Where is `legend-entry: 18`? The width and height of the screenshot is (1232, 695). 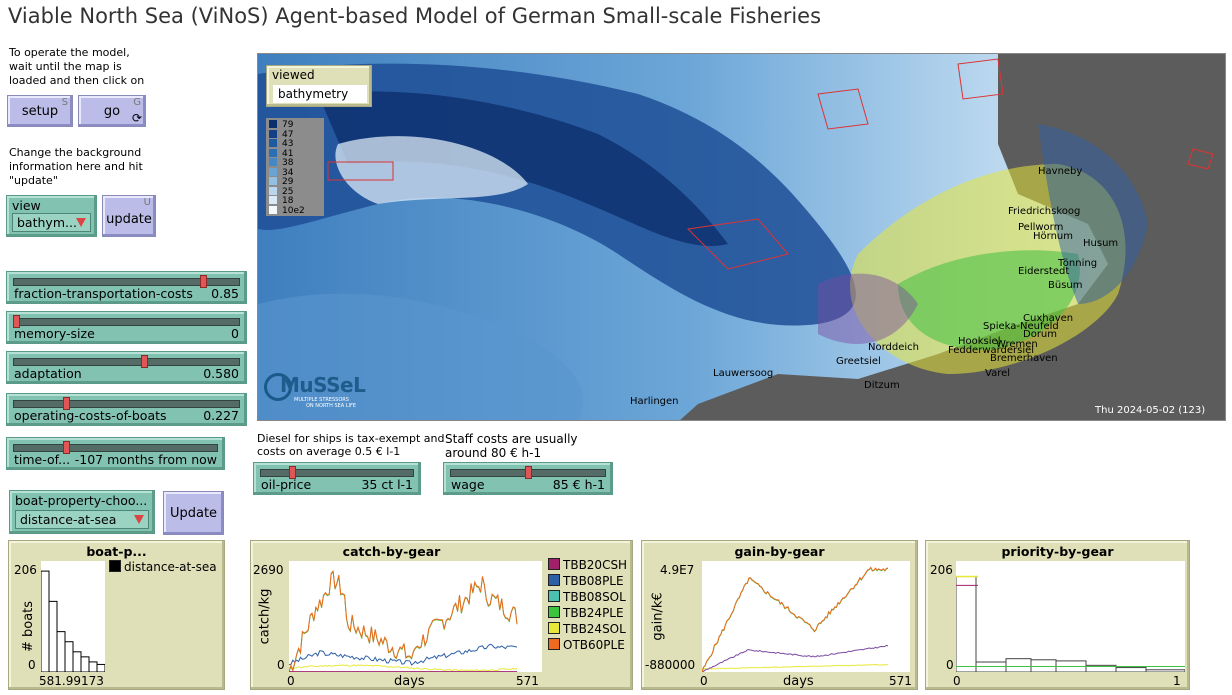
legend-entry: 18 is located at coordinates (281, 201).